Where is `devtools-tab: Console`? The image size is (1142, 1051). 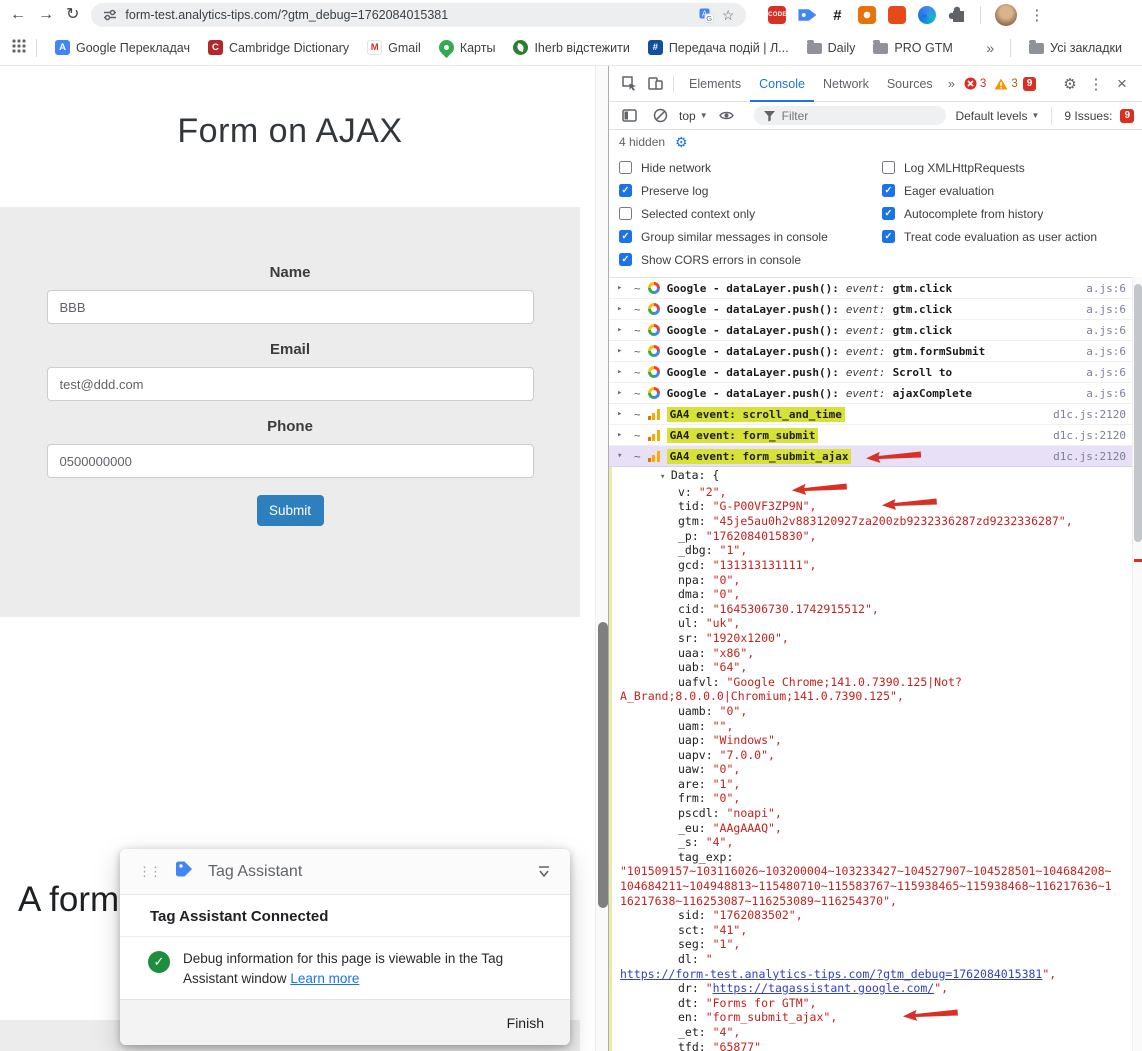 devtools-tab: Console is located at coordinates (782, 84).